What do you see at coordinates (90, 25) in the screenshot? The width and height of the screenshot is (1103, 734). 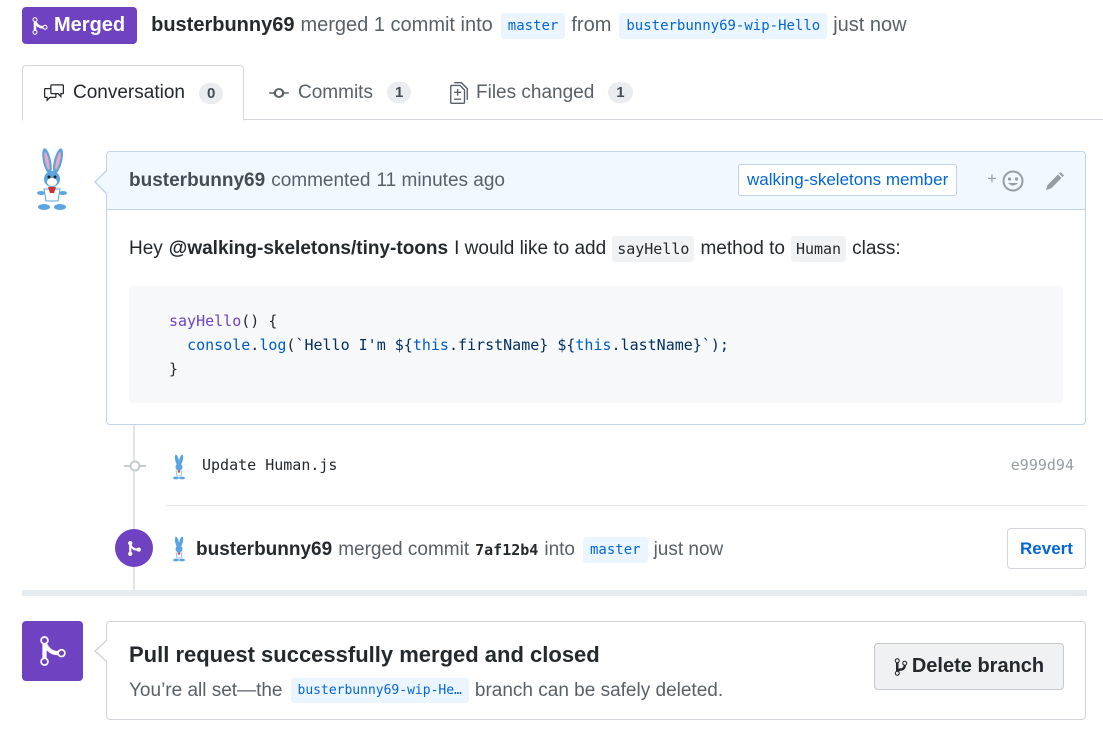 I see `merged-state-label: Merged` at bounding box center [90, 25].